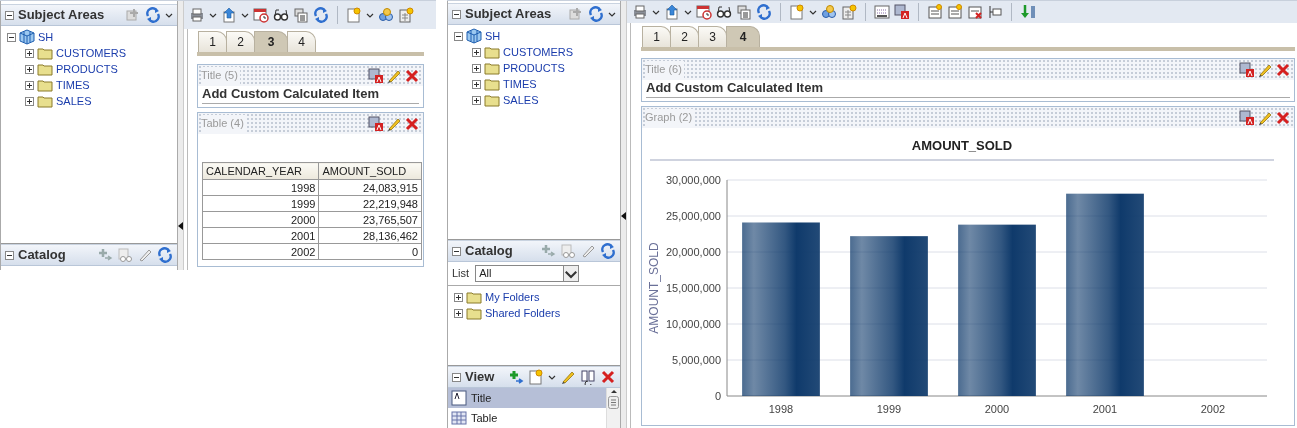 The image size is (1297, 428). I want to click on scrollbar, so click(613, 408).